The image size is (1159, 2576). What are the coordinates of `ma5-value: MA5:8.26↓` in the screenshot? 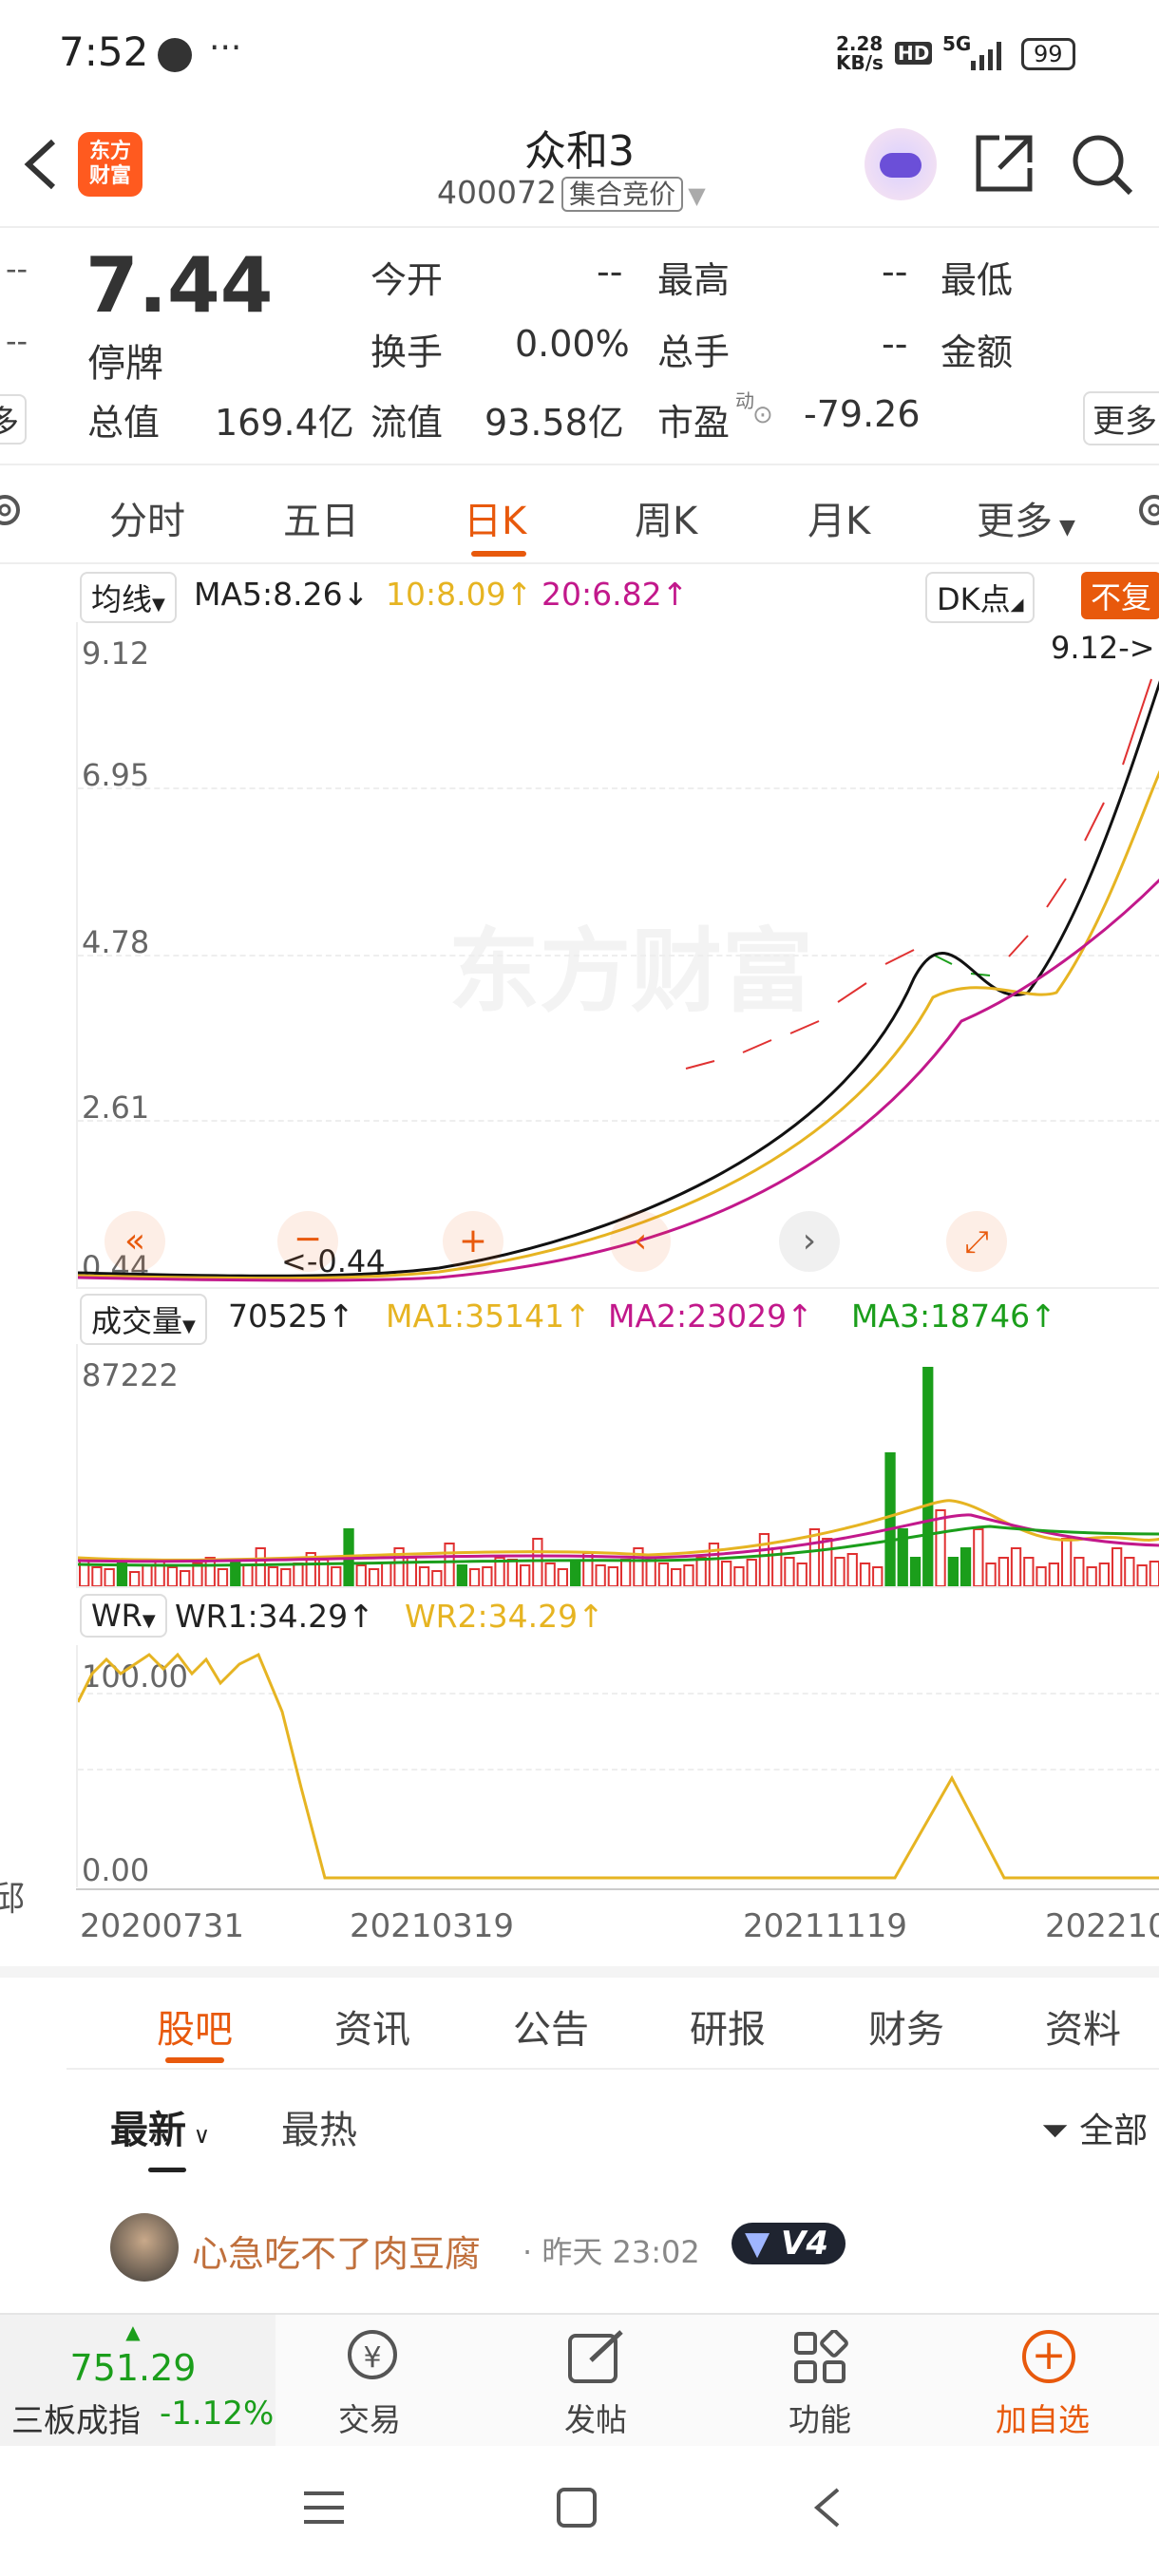 It's located at (282, 594).